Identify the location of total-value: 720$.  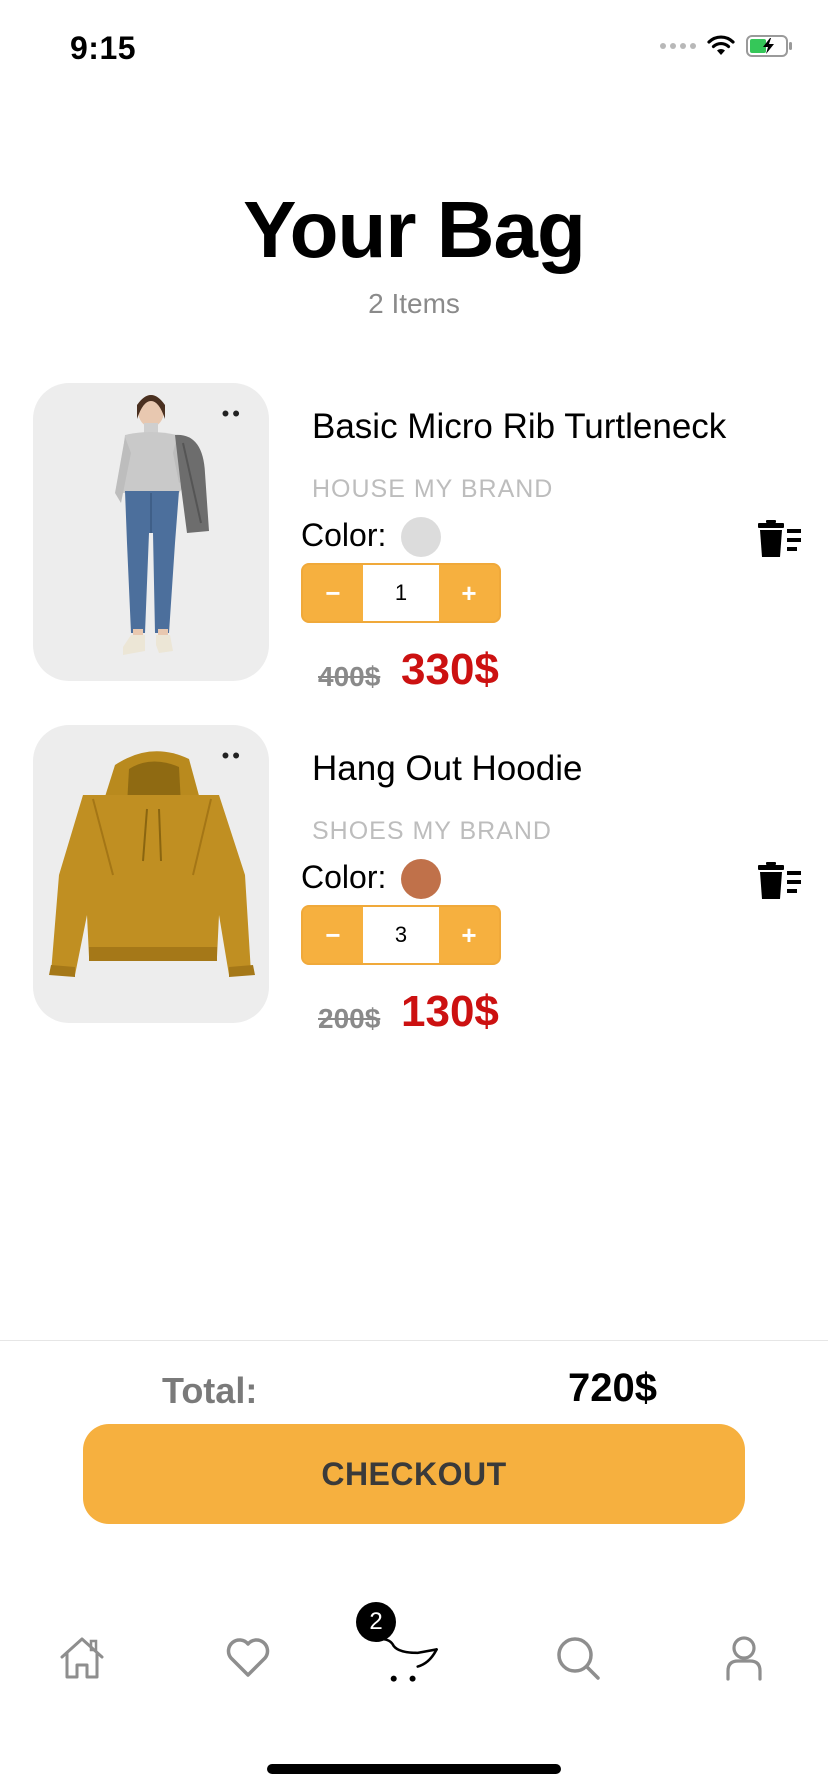
(612, 1388).